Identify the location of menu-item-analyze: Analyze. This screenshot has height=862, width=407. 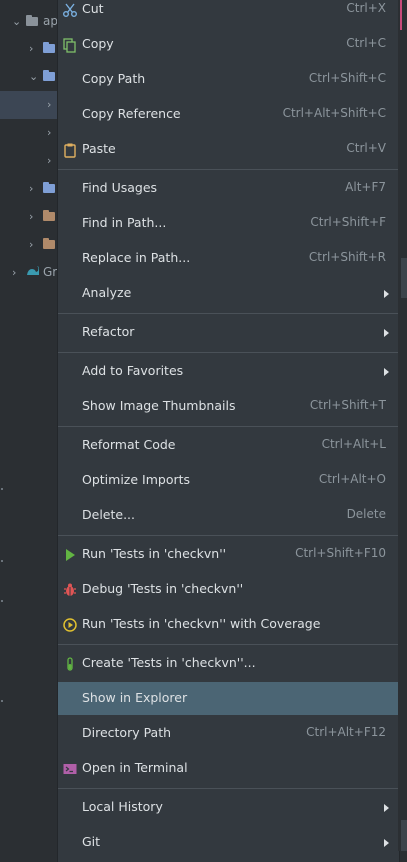
(228, 293).